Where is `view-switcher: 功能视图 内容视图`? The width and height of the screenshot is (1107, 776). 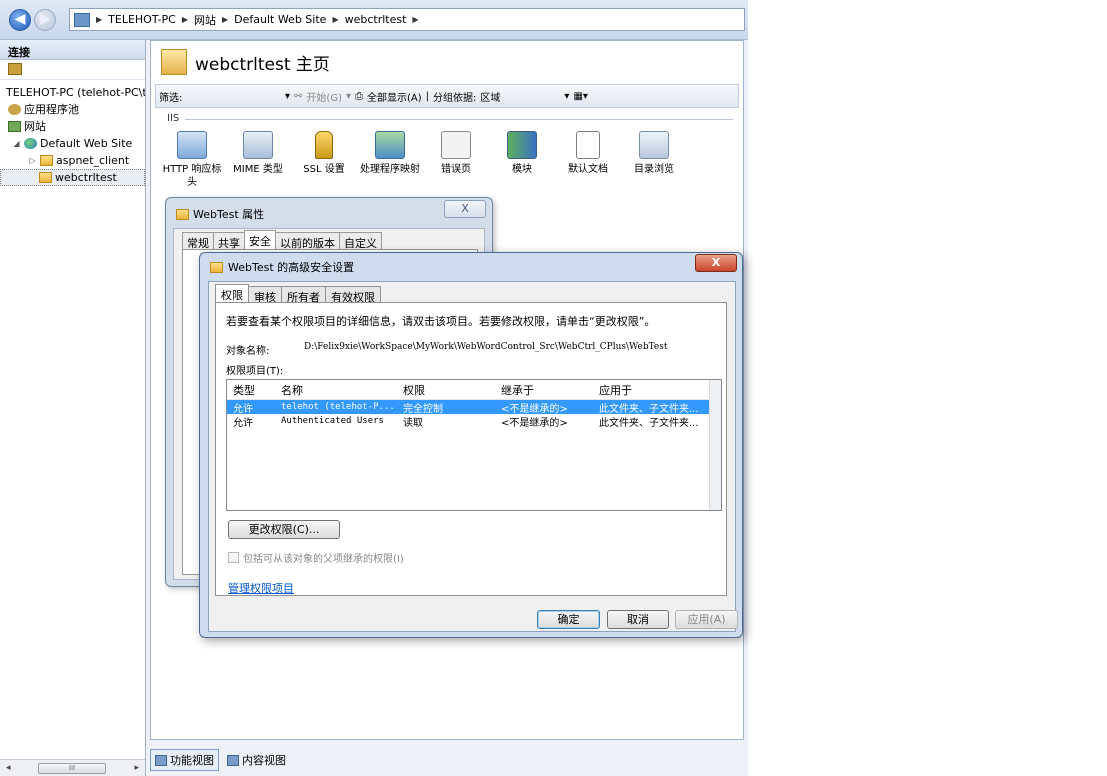 view-switcher: 功能视图 内容视图 is located at coordinates (447, 760).